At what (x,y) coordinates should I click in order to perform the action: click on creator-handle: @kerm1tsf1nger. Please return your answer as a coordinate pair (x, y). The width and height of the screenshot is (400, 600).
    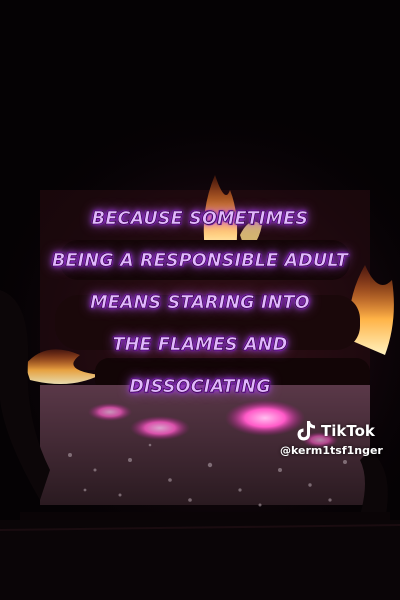
    Looking at the image, I should click on (331, 450).